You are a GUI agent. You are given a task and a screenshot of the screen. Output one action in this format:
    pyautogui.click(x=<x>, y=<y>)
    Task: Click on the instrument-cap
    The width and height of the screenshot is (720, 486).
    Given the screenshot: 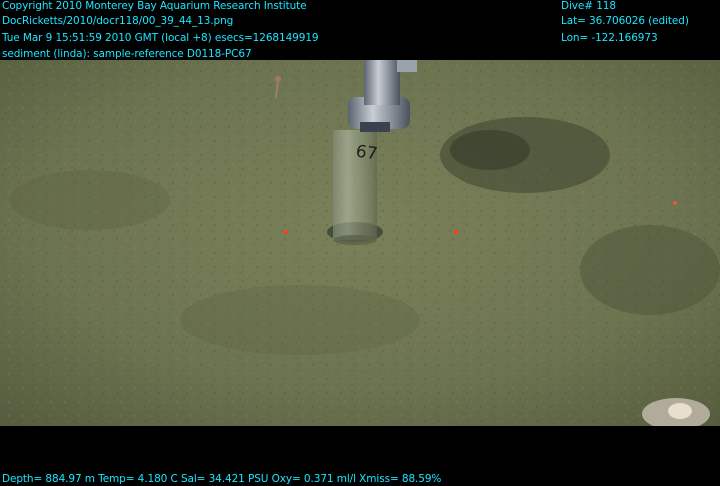 What is the action you would take?
    pyautogui.click(x=680, y=411)
    